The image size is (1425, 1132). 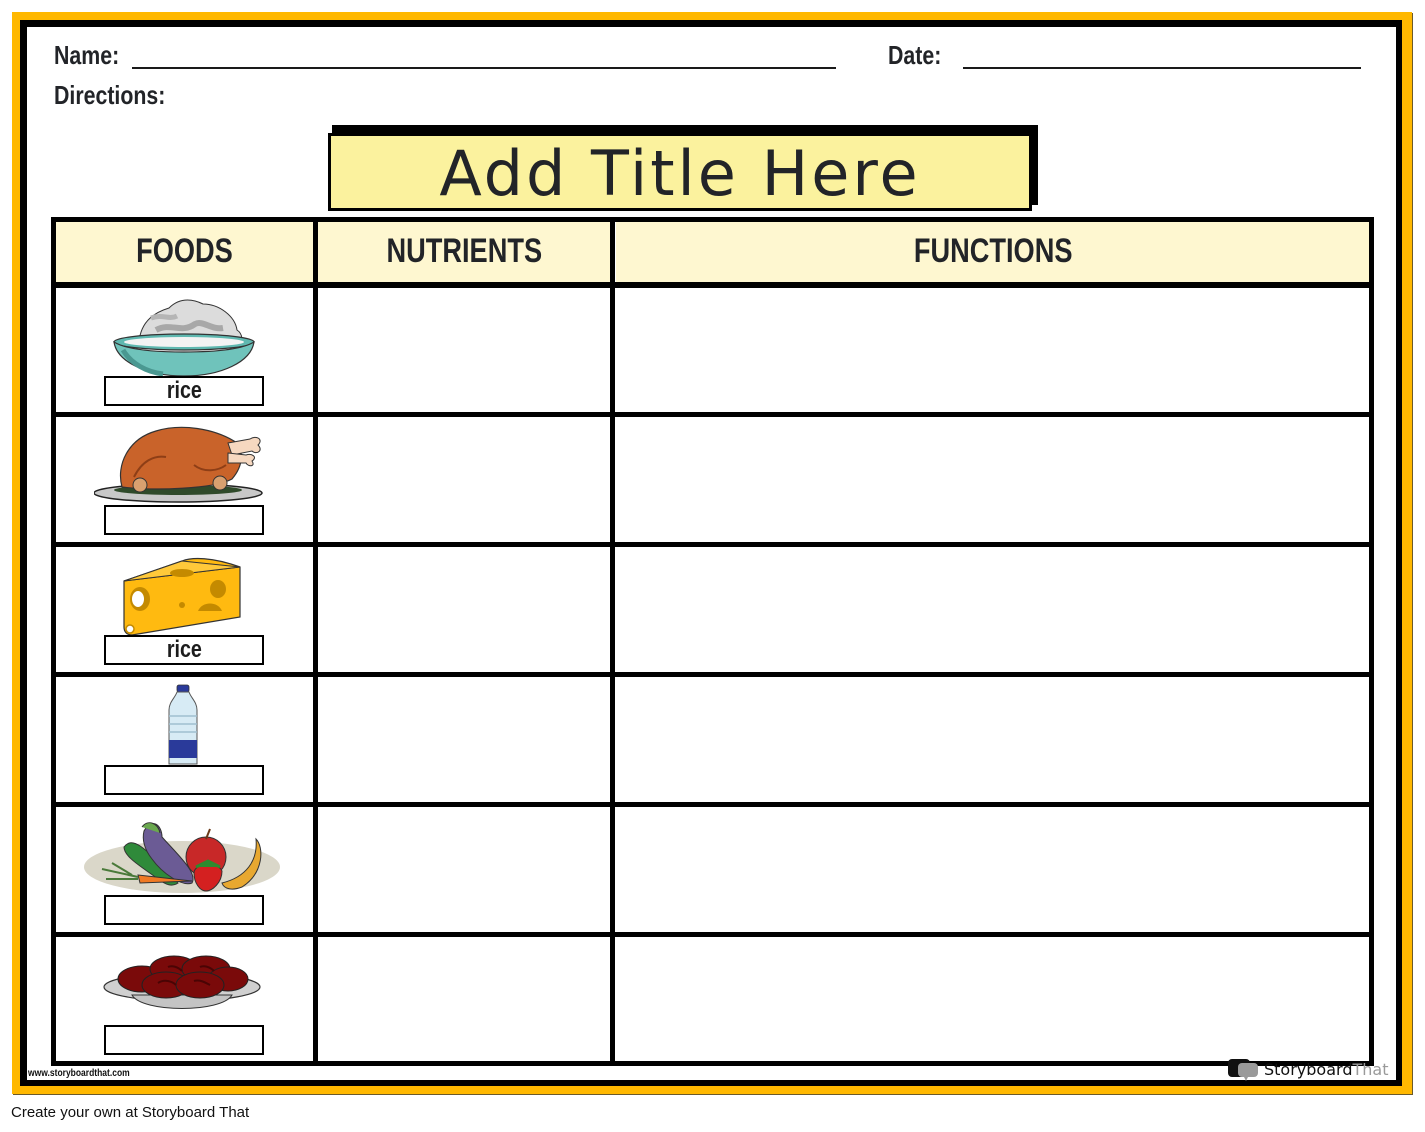 I want to click on column-header-label: NUTRIENTS, so click(x=464, y=251).